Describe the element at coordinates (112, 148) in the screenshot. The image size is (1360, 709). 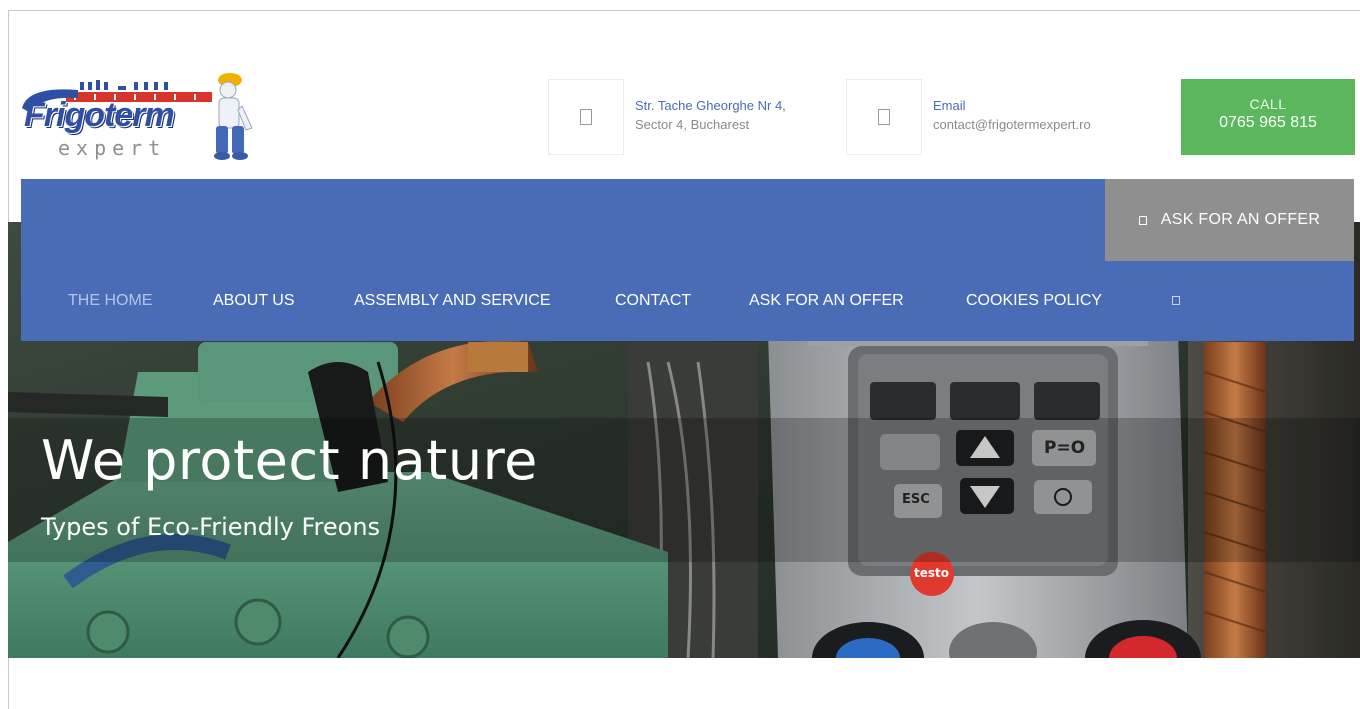
I see `logo-subtitle: expert` at that location.